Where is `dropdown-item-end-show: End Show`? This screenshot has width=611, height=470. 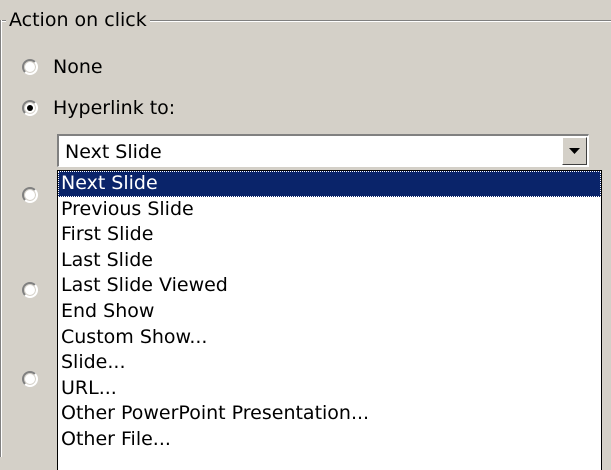 dropdown-item-end-show: End Show is located at coordinates (329, 312).